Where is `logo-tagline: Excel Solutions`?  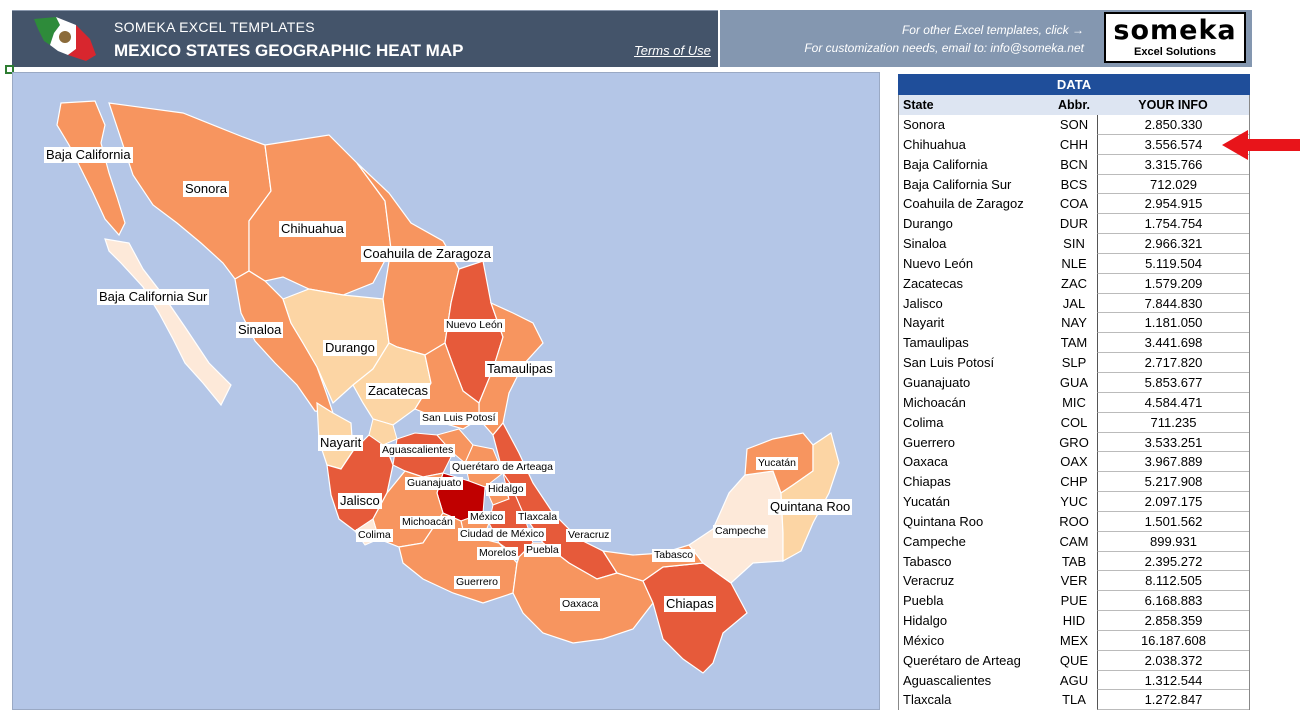 logo-tagline: Excel Solutions is located at coordinates (1175, 52).